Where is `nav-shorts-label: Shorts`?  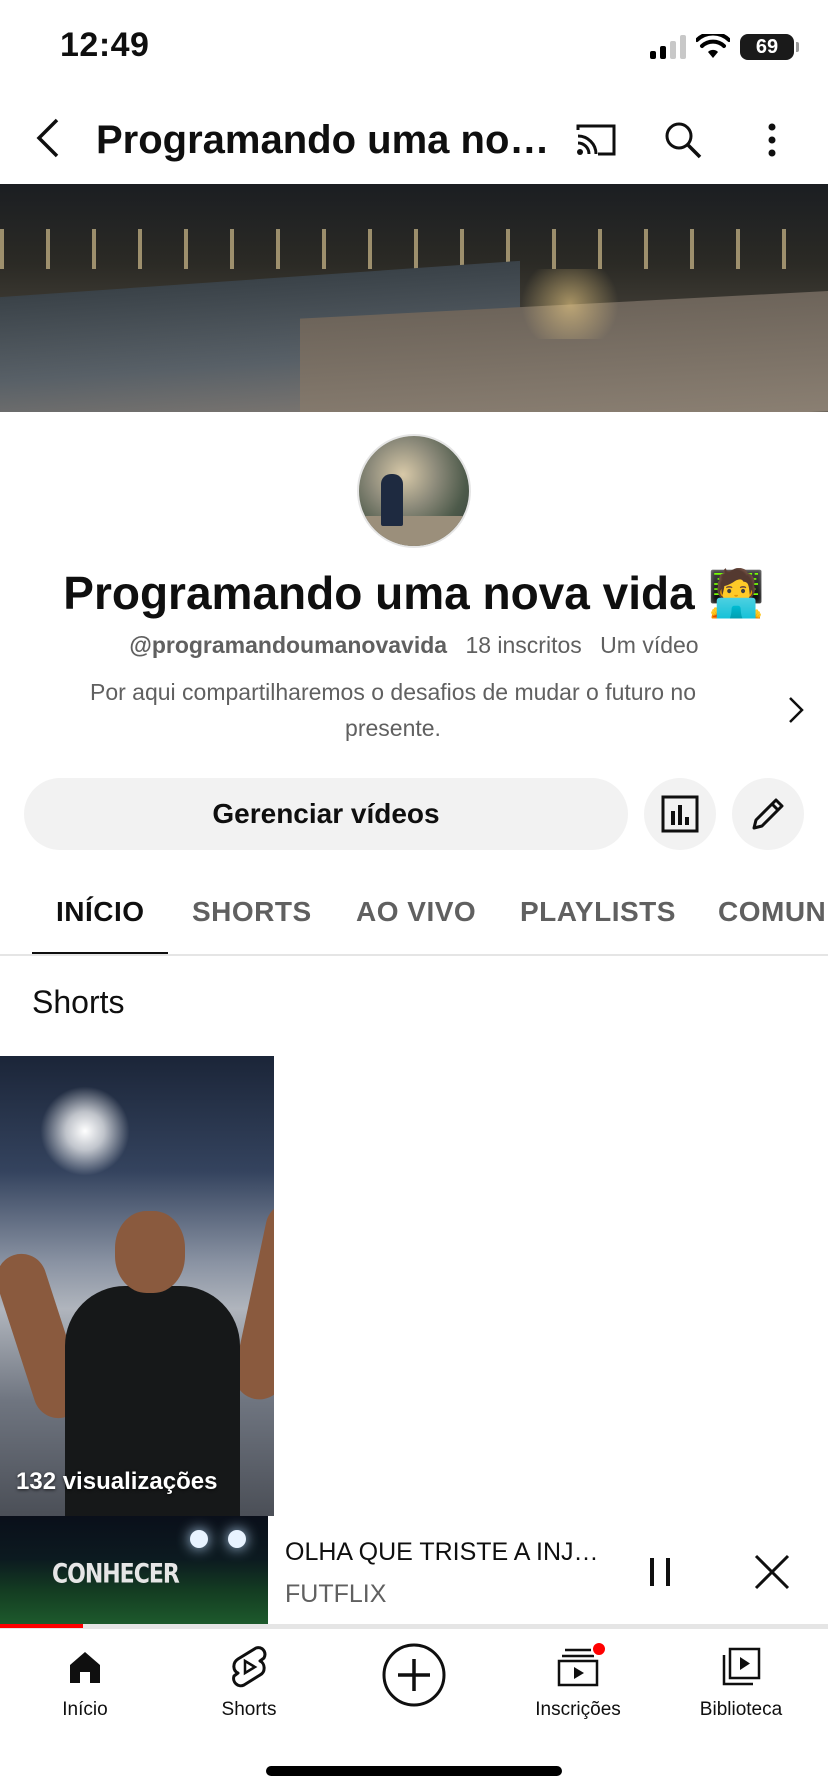
nav-shorts-label: Shorts is located at coordinates (249, 1709).